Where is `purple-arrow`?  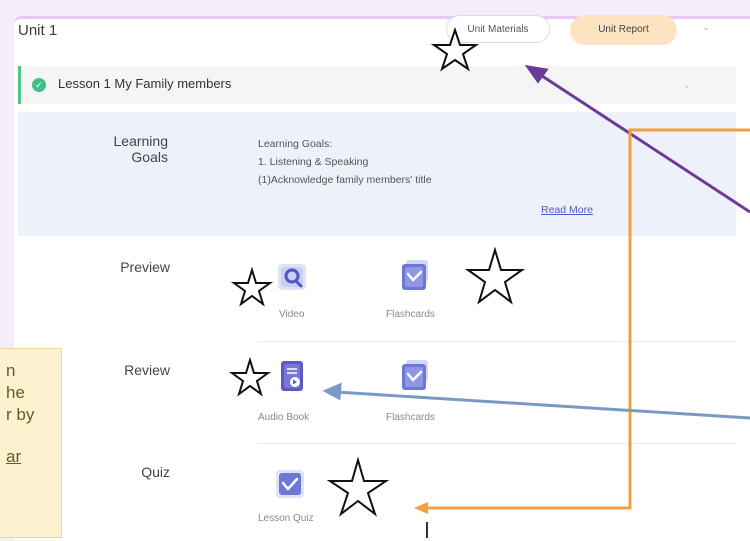
purple-arrow is located at coordinates (637, 139).